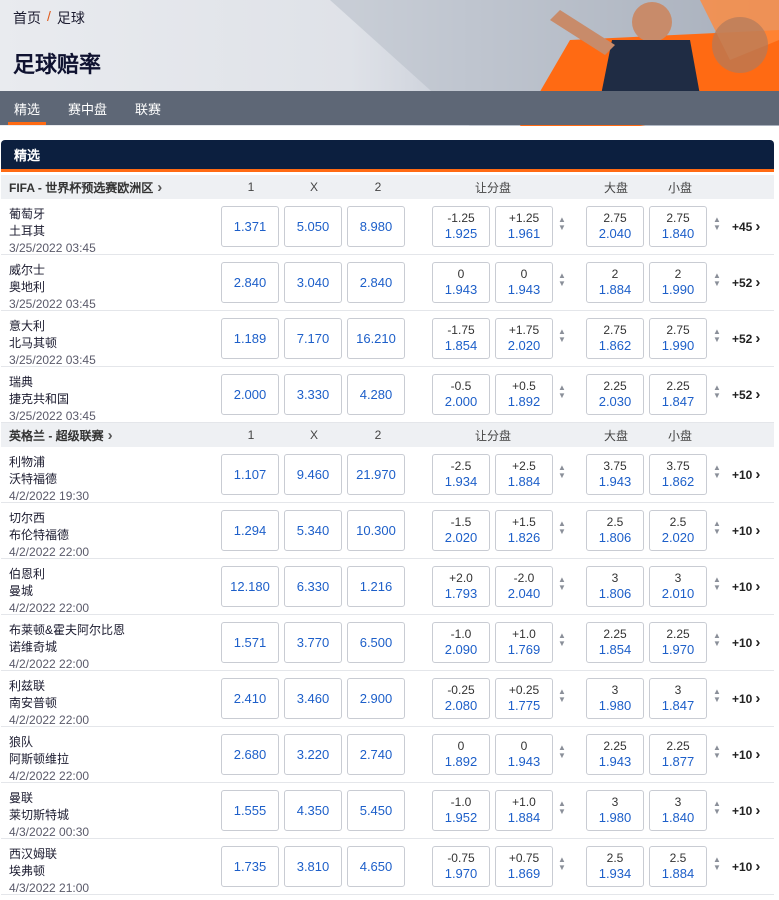  I want to click on home-team: 利兹联, so click(27, 685).